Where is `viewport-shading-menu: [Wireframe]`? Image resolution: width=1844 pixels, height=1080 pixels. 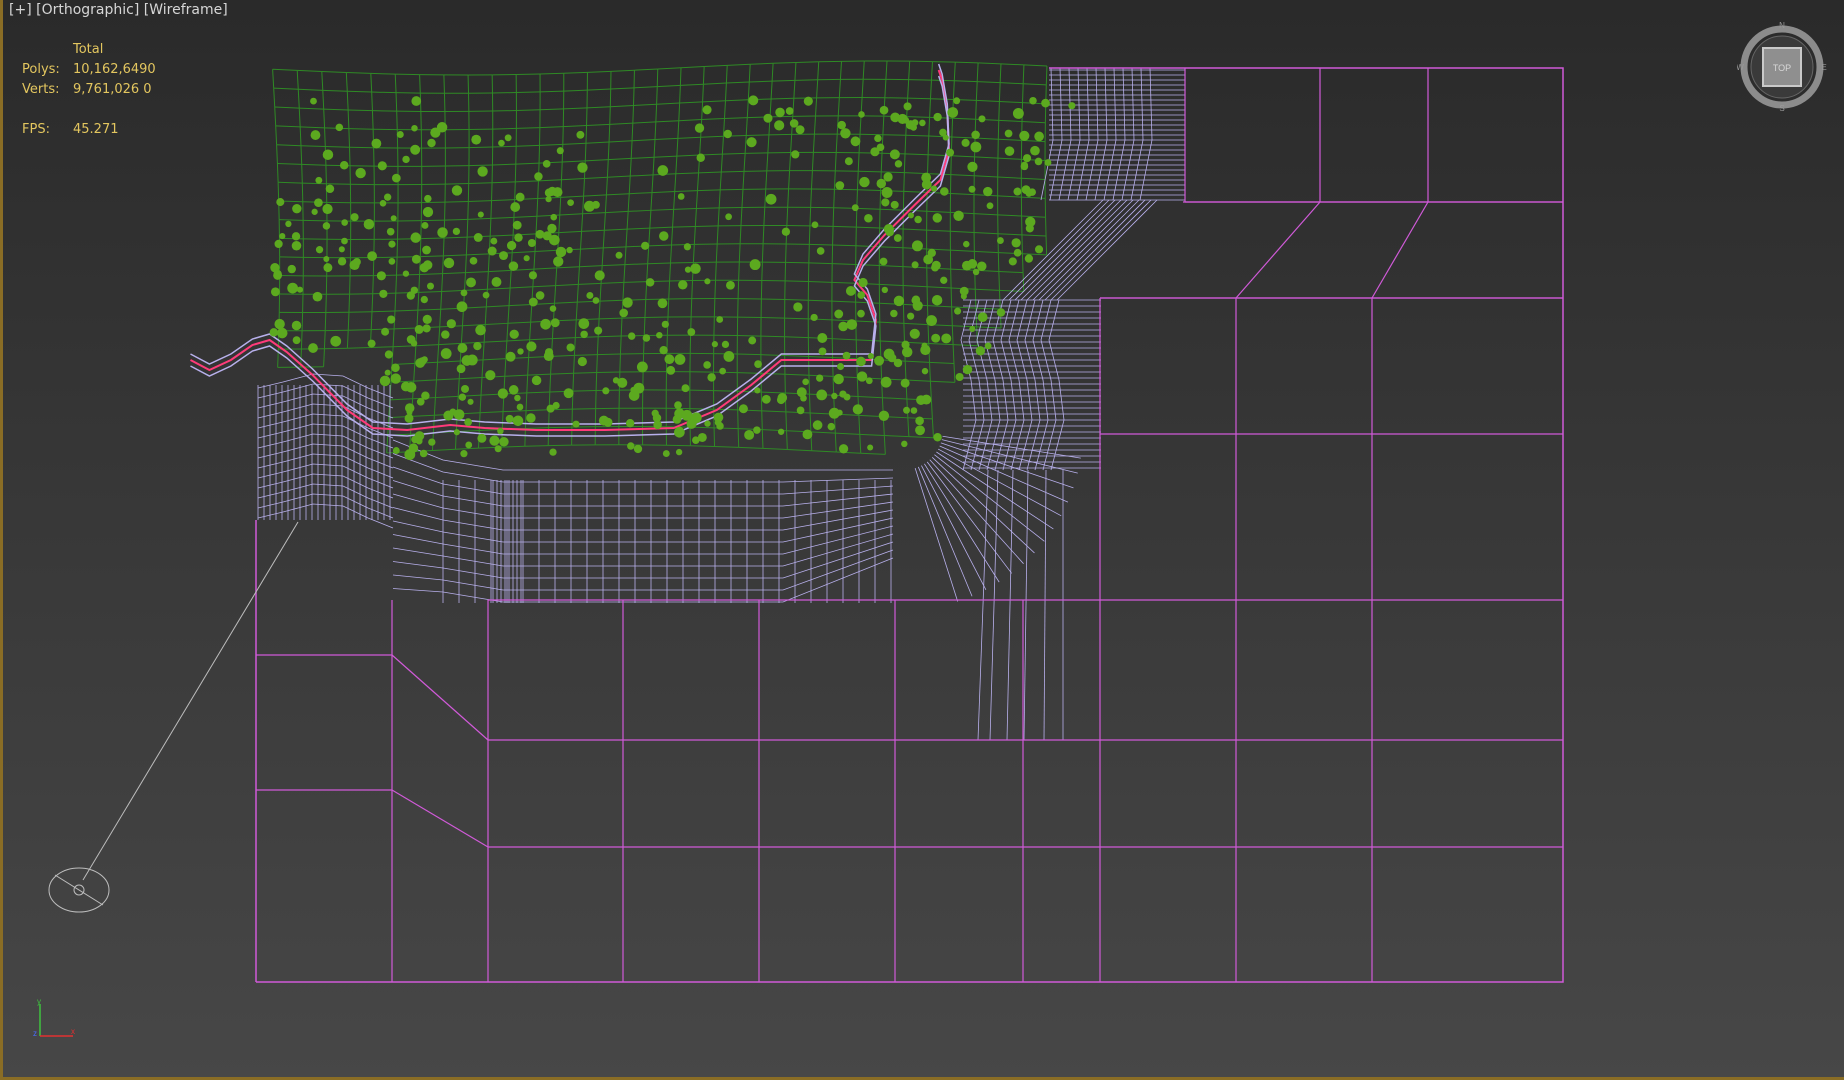
viewport-shading-menu: [Wireframe] is located at coordinates (186, 10).